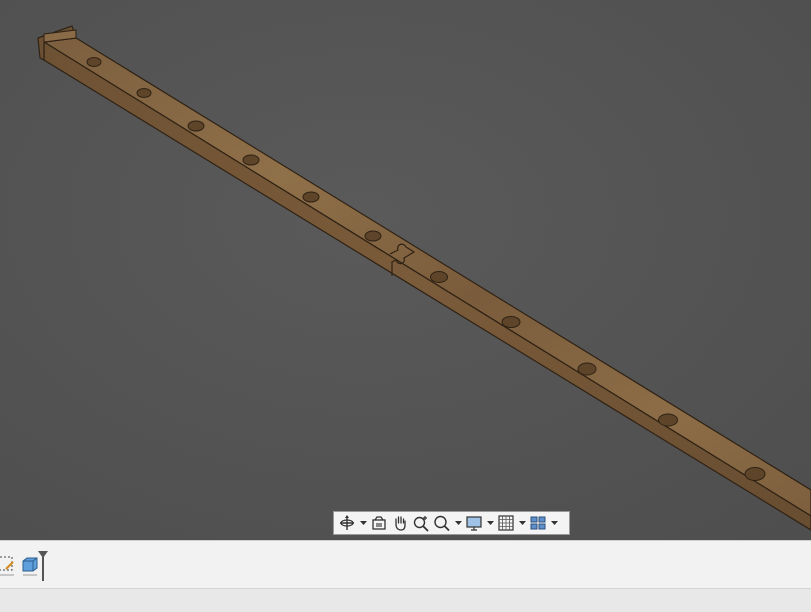  I want to click on grid-snap-button, so click(506, 523).